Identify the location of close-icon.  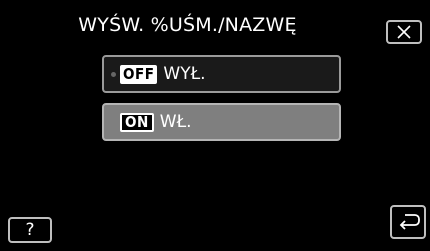
(404, 32).